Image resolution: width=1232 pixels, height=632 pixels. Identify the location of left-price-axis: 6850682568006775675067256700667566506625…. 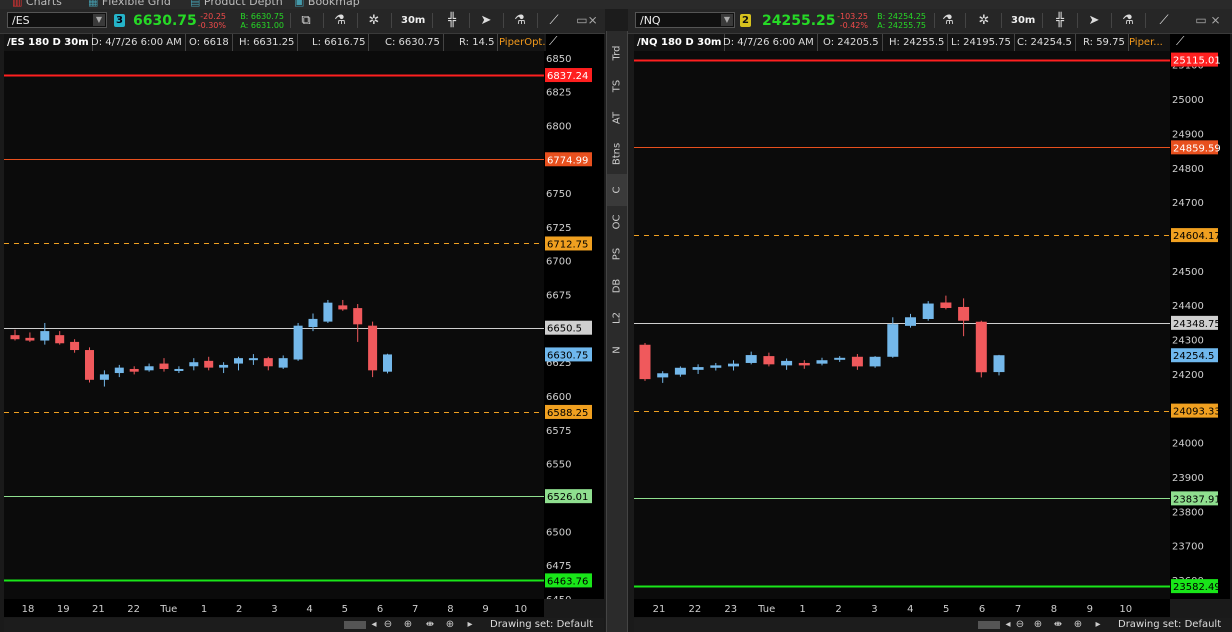
(574, 325).